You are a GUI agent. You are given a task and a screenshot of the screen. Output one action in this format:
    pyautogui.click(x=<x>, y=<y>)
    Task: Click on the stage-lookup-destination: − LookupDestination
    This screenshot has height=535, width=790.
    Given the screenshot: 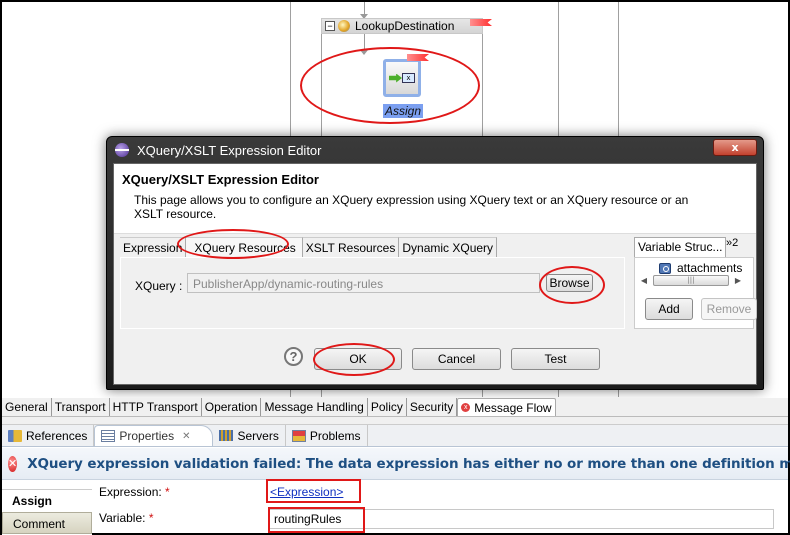 What is the action you would take?
    pyautogui.click(x=402, y=26)
    